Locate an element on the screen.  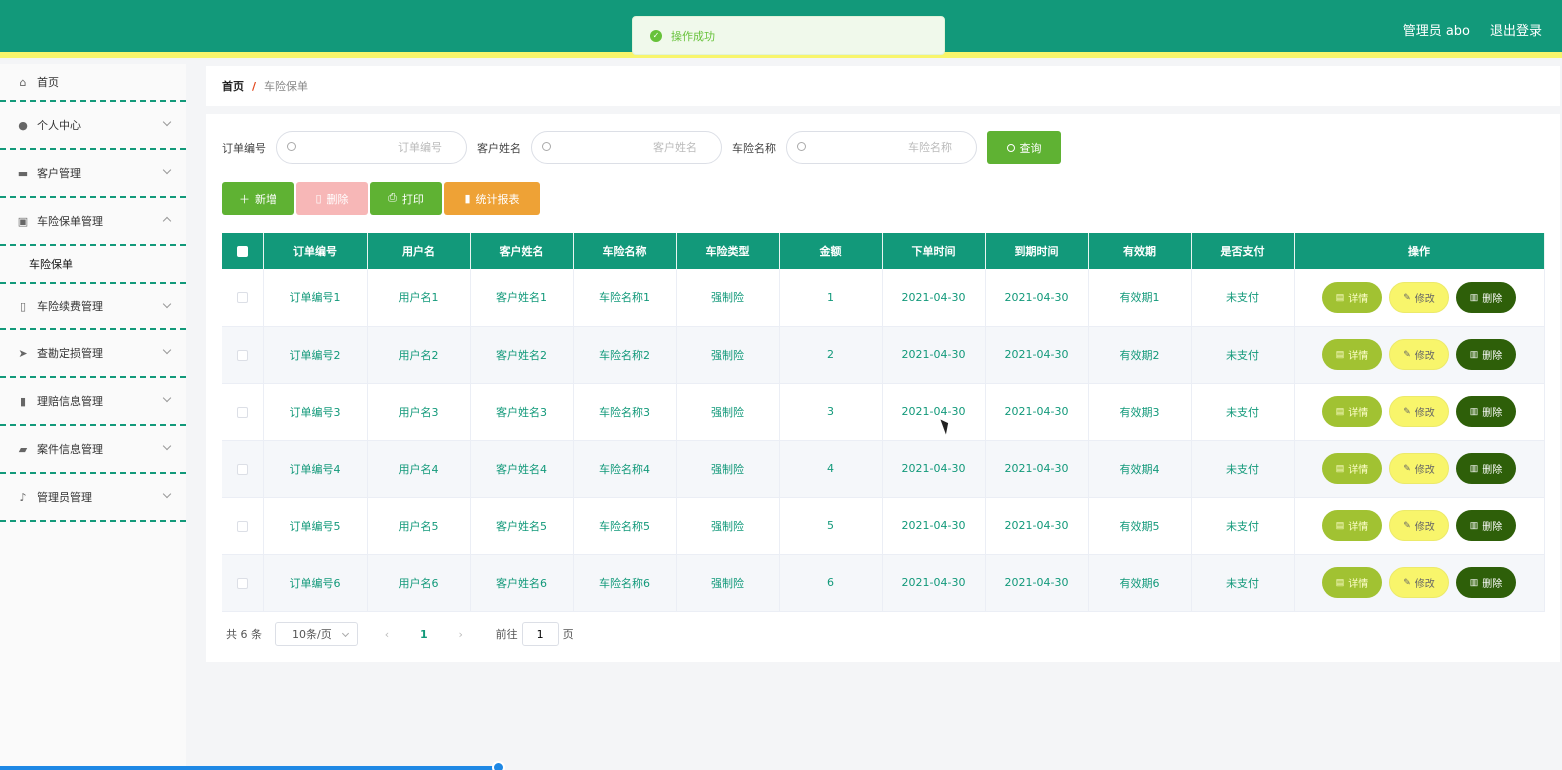
sidebar-item-4: ▯ 车险续费管理 is located at coordinates (93, 307).